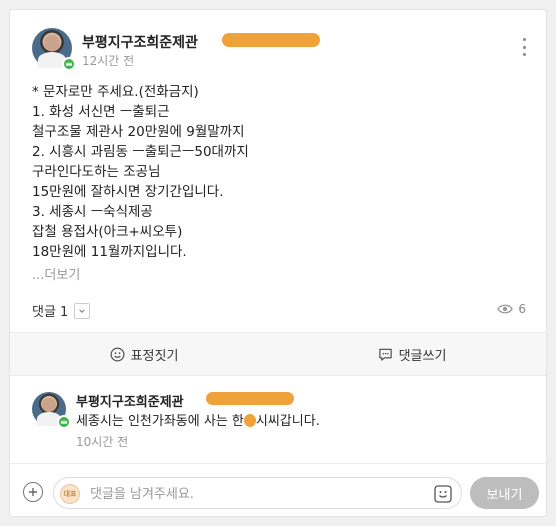 Image resolution: width=556 pixels, height=526 pixels. What do you see at coordinates (117, 354) in the screenshot?
I see `smile-icon` at bounding box center [117, 354].